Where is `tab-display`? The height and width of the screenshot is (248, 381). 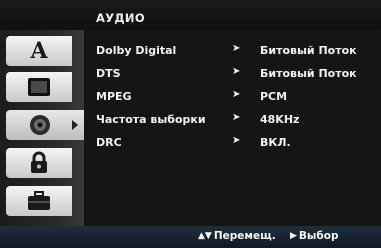
tab-display is located at coordinates (39, 87).